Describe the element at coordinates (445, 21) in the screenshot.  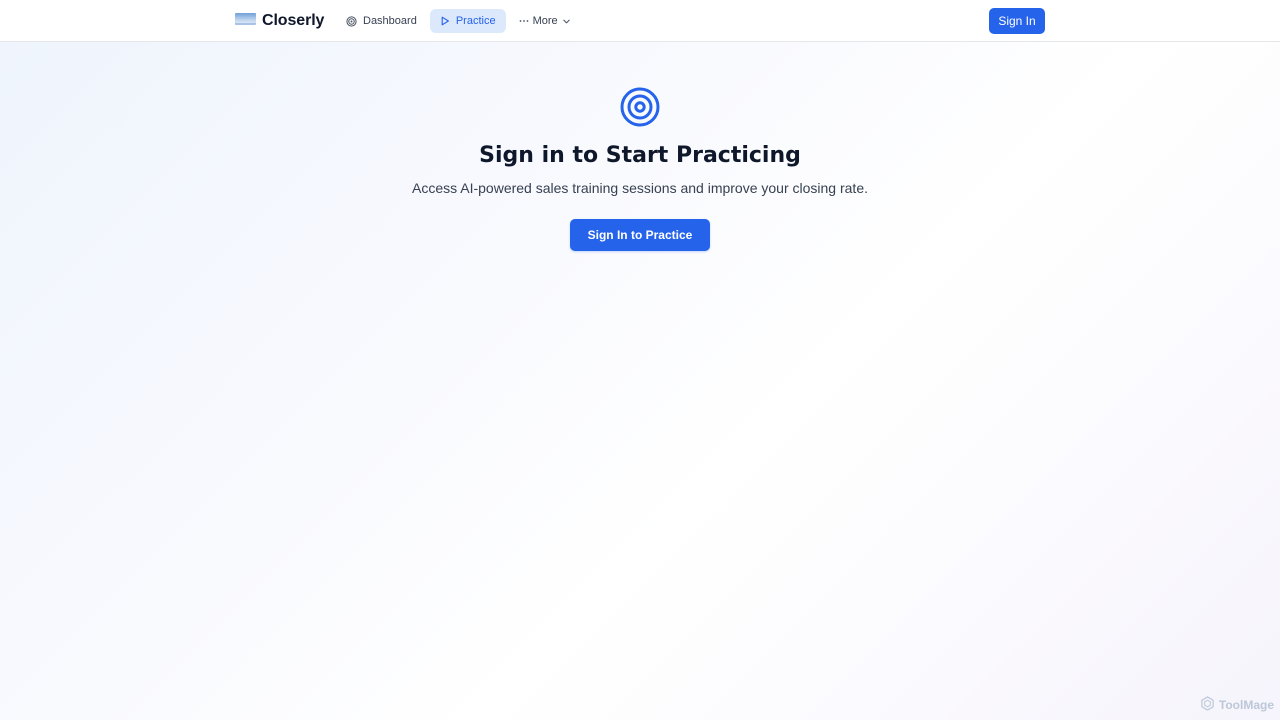
I see `play-icon` at that location.